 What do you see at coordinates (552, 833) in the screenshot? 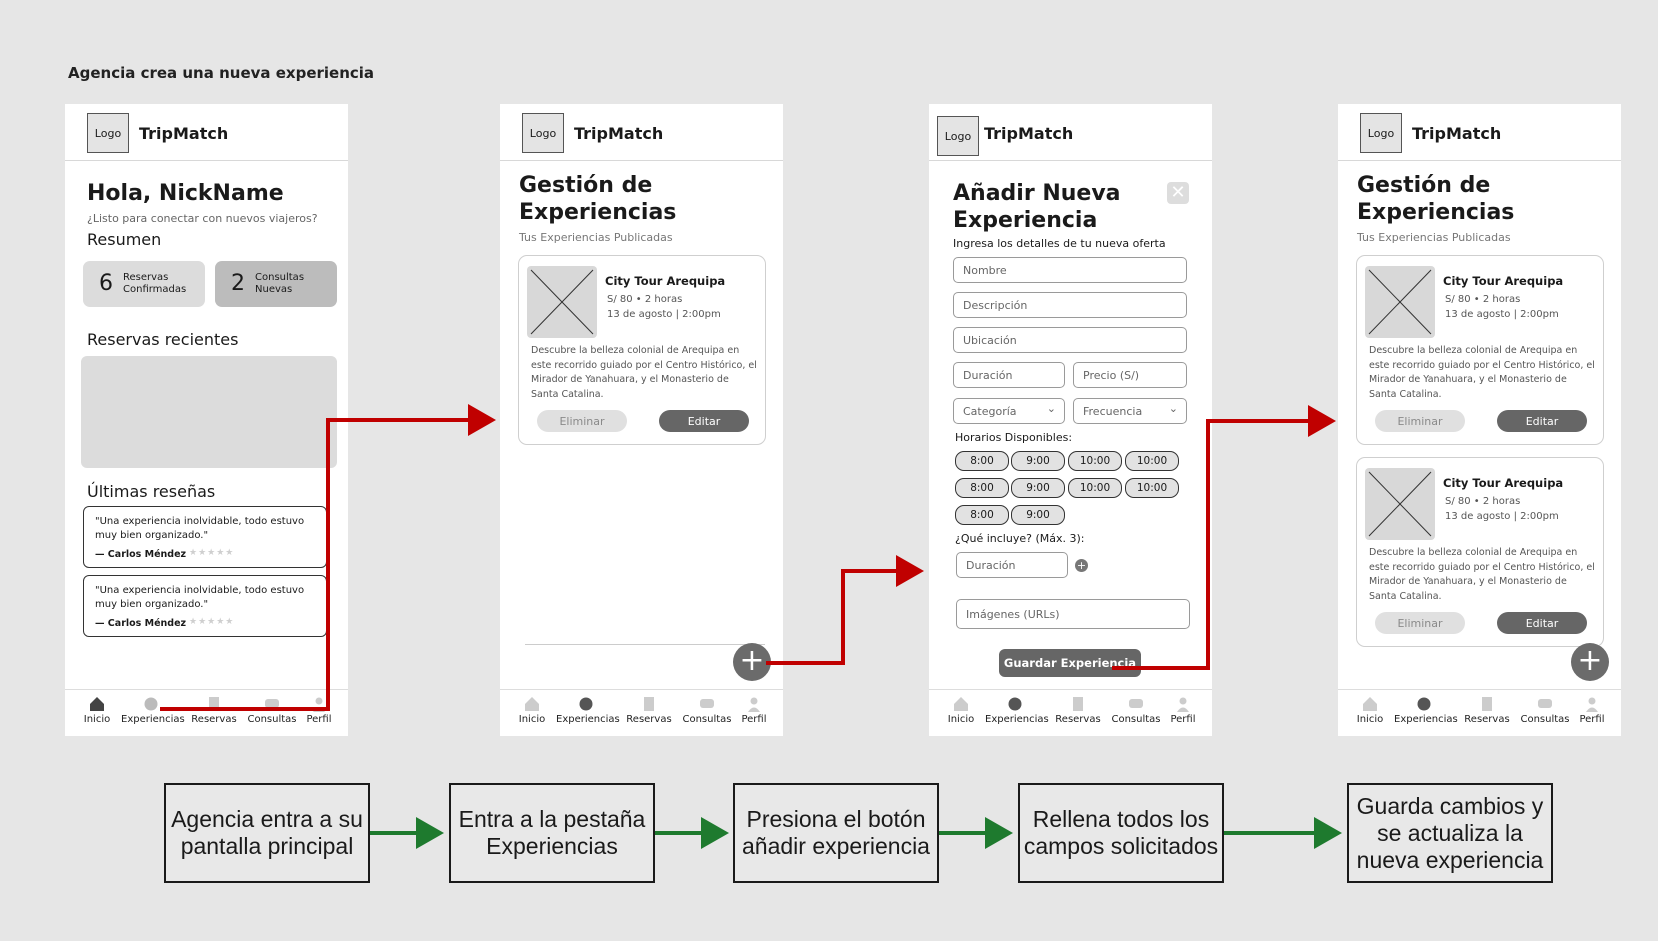
I see `flow-step-2: Entra a la pestaña Experiencias` at bounding box center [552, 833].